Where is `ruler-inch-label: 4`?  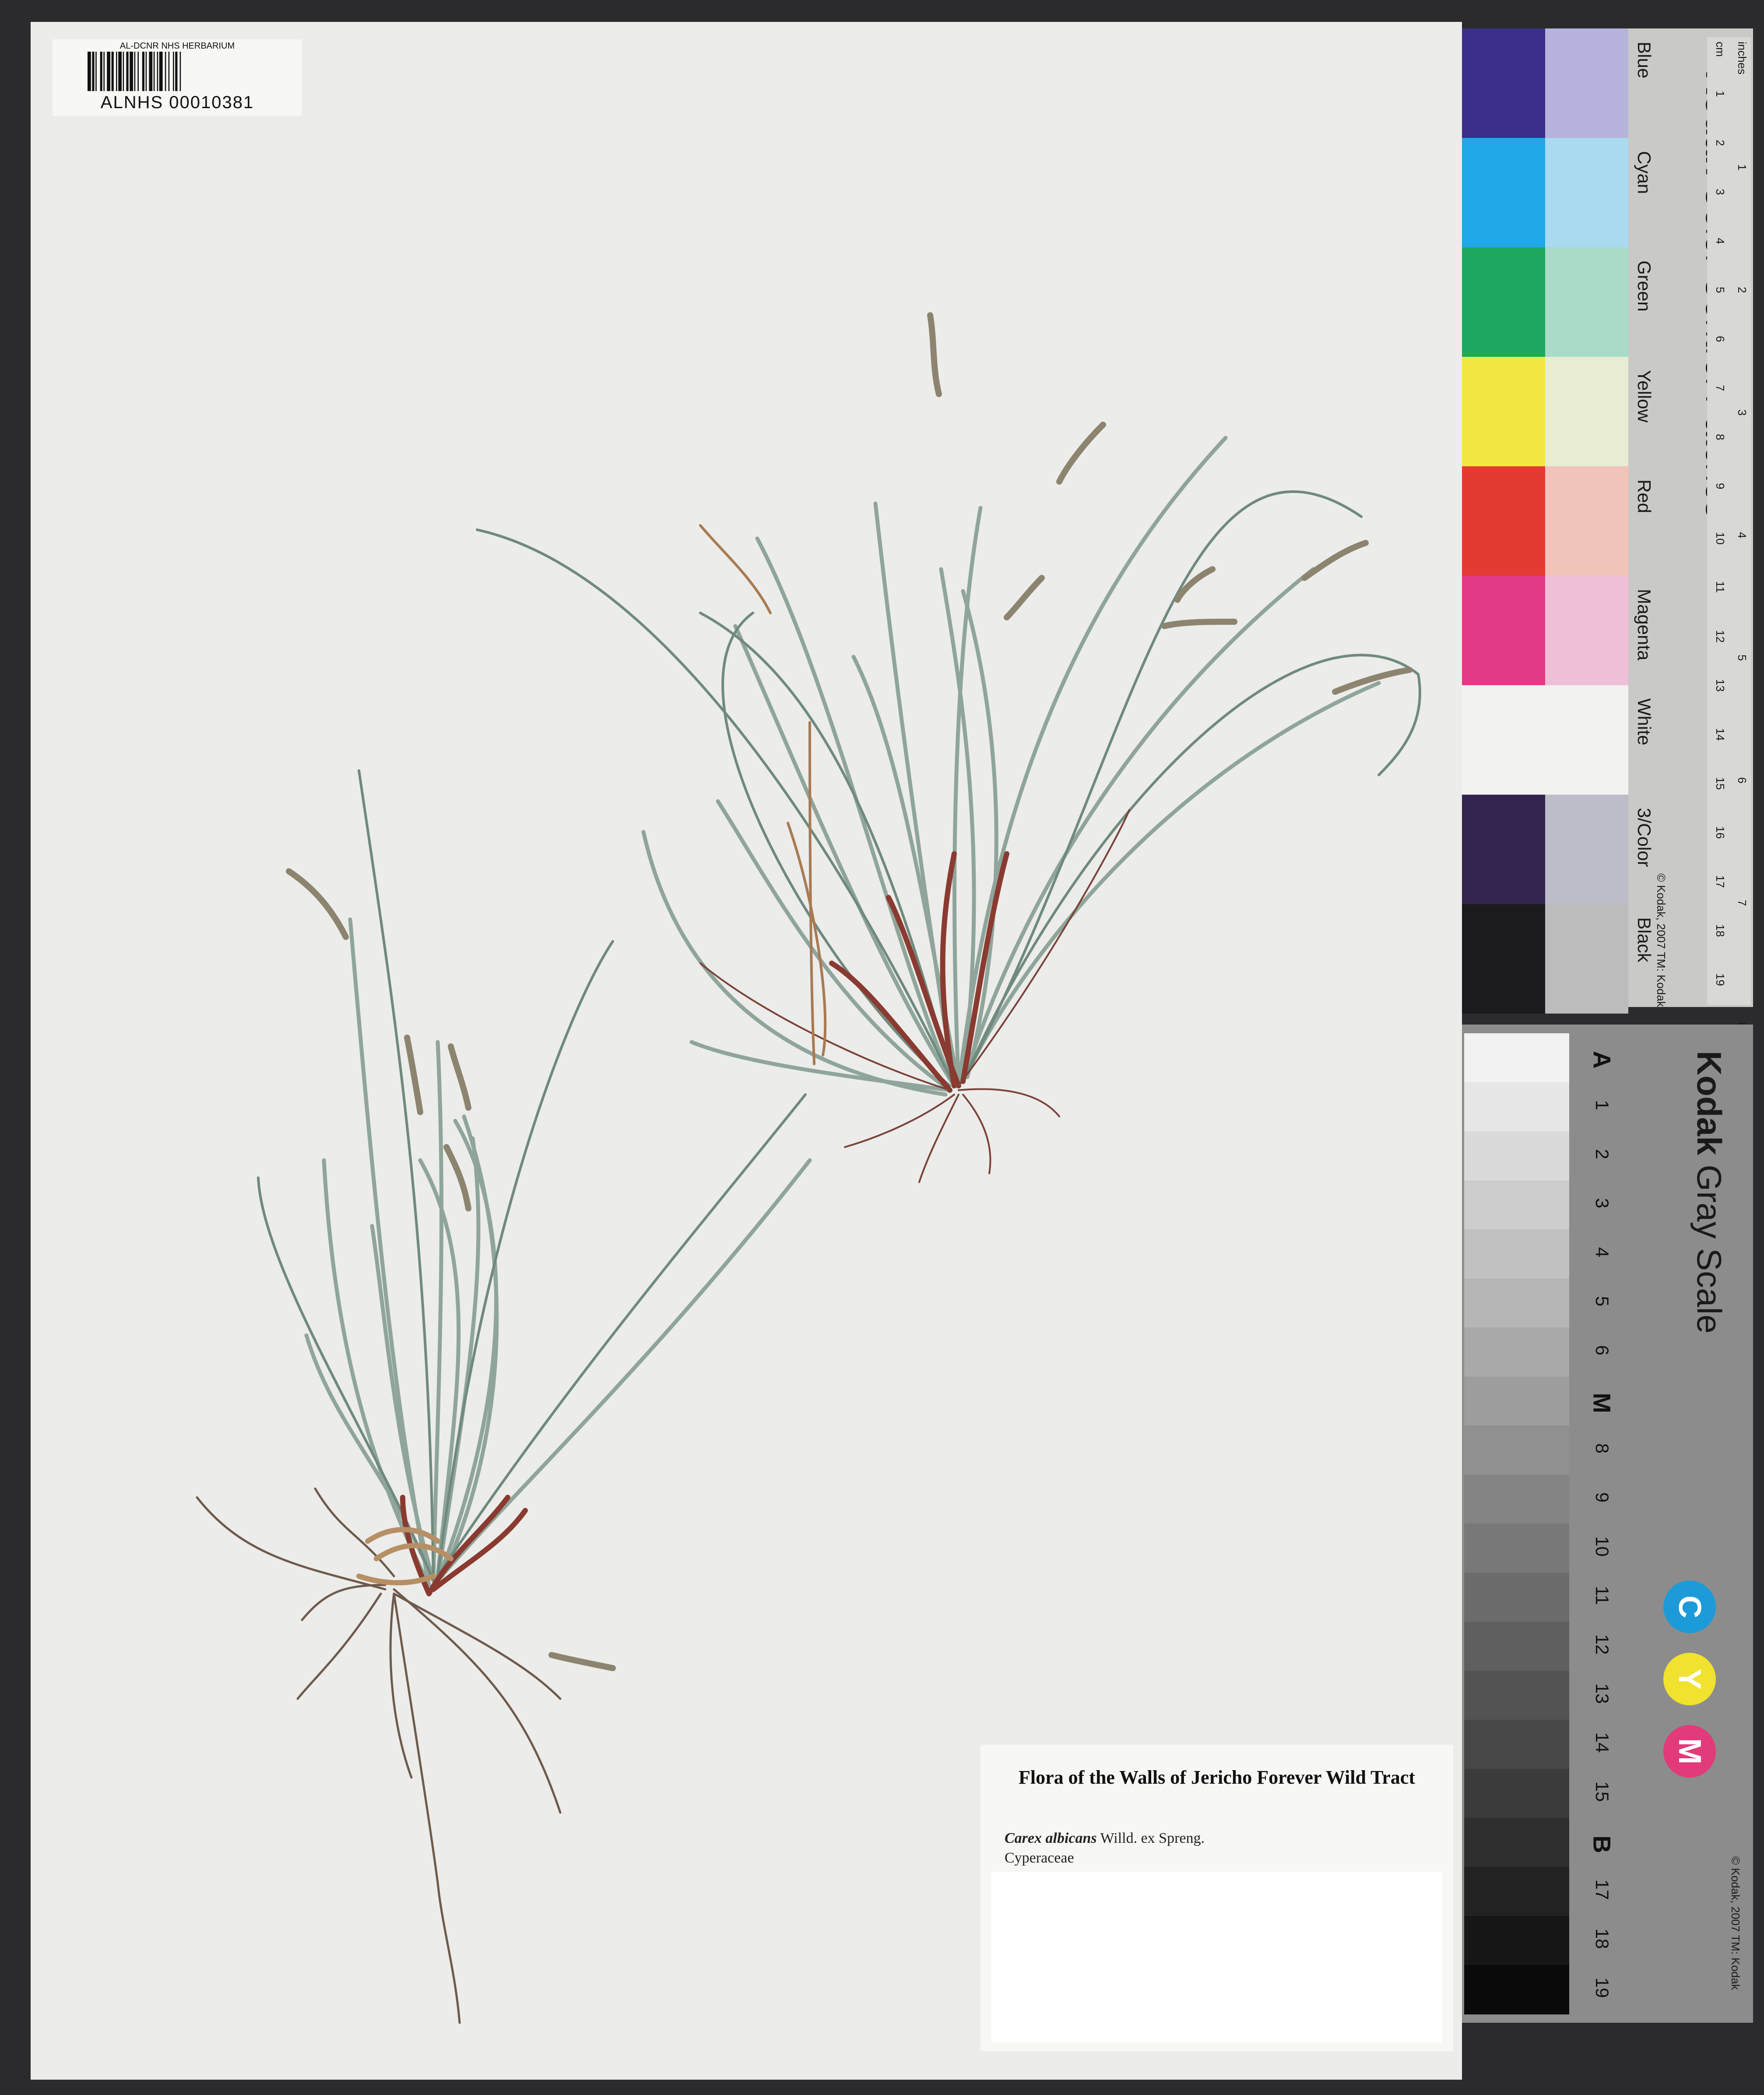 ruler-inch-label: 4 is located at coordinates (1743, 535).